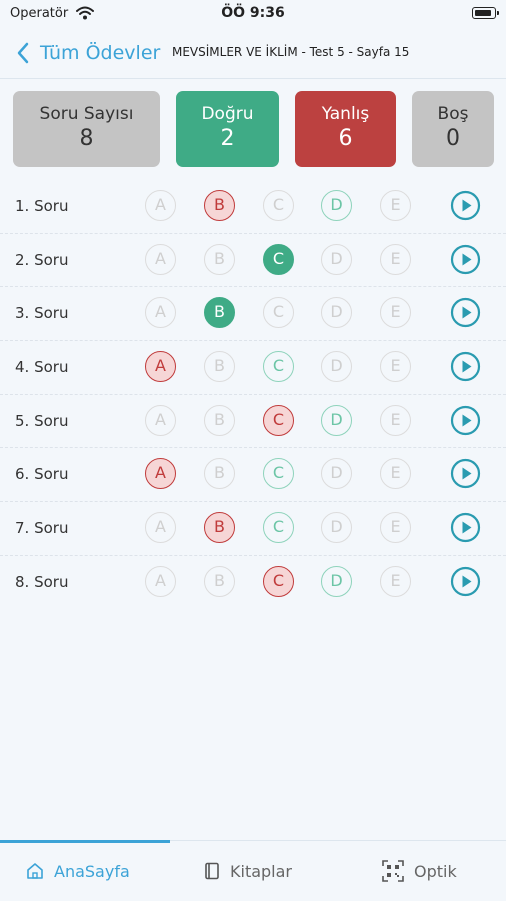 The height and width of the screenshot is (901, 506). What do you see at coordinates (345, 138) in the screenshot?
I see `wrong-value: 6` at bounding box center [345, 138].